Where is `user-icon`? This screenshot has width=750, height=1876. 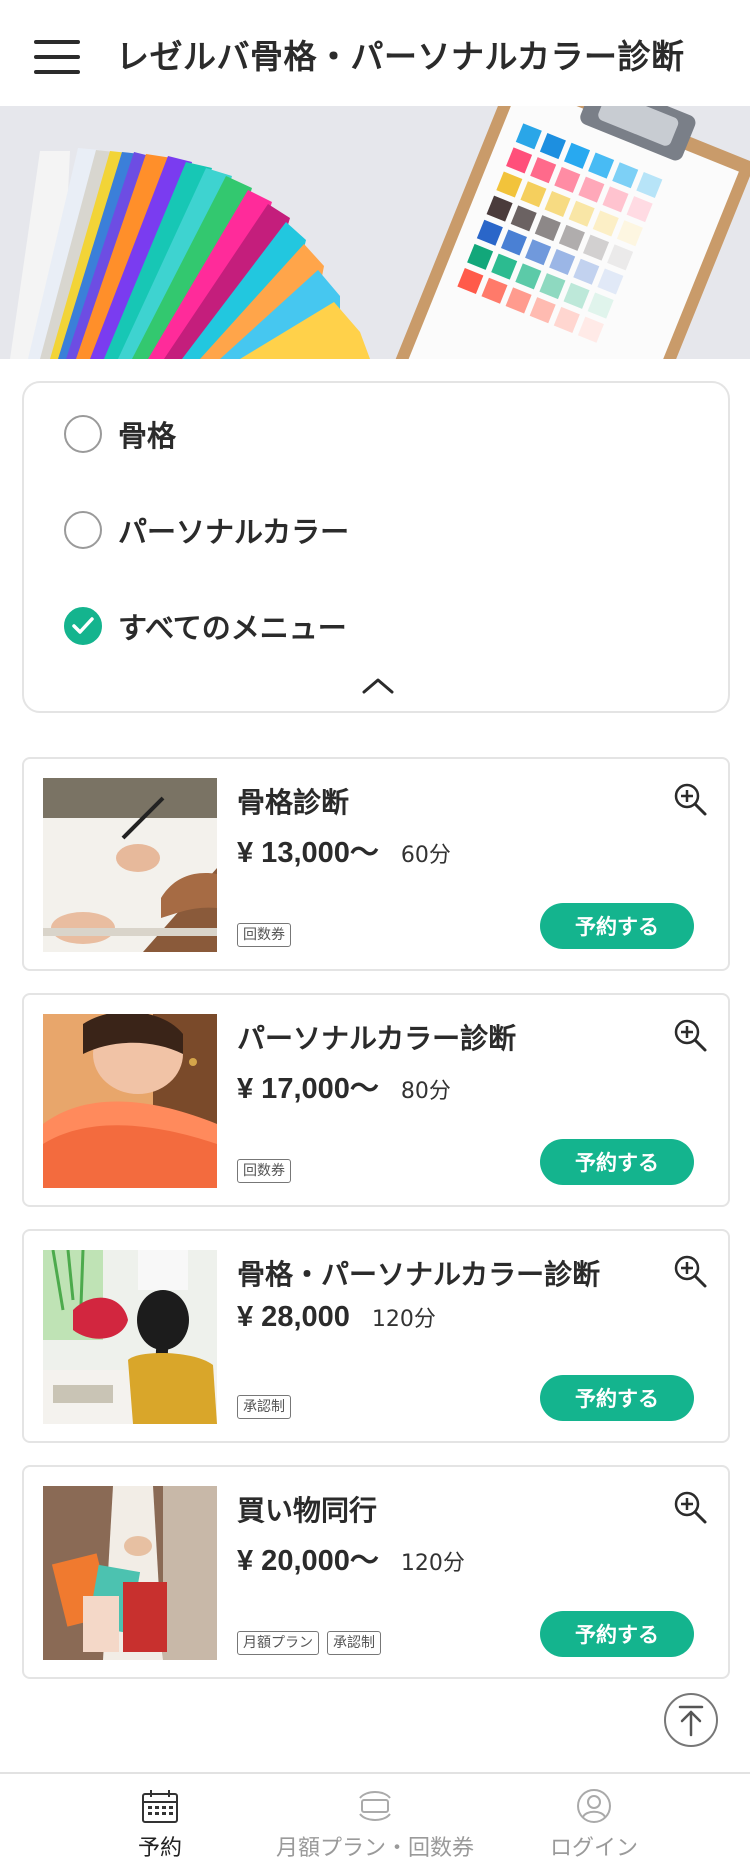 user-icon is located at coordinates (594, 1806).